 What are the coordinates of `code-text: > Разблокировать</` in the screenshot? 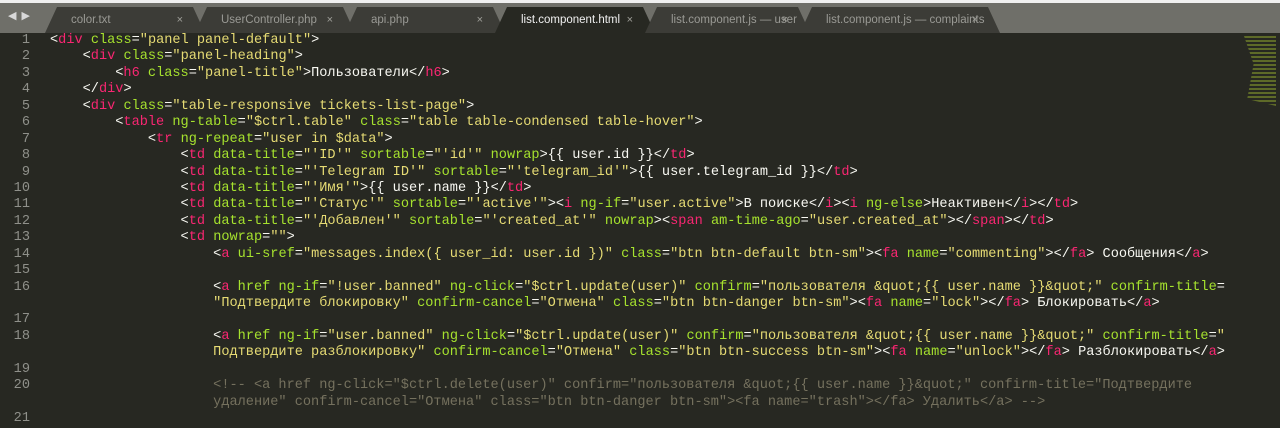 It's located at (1135, 353).